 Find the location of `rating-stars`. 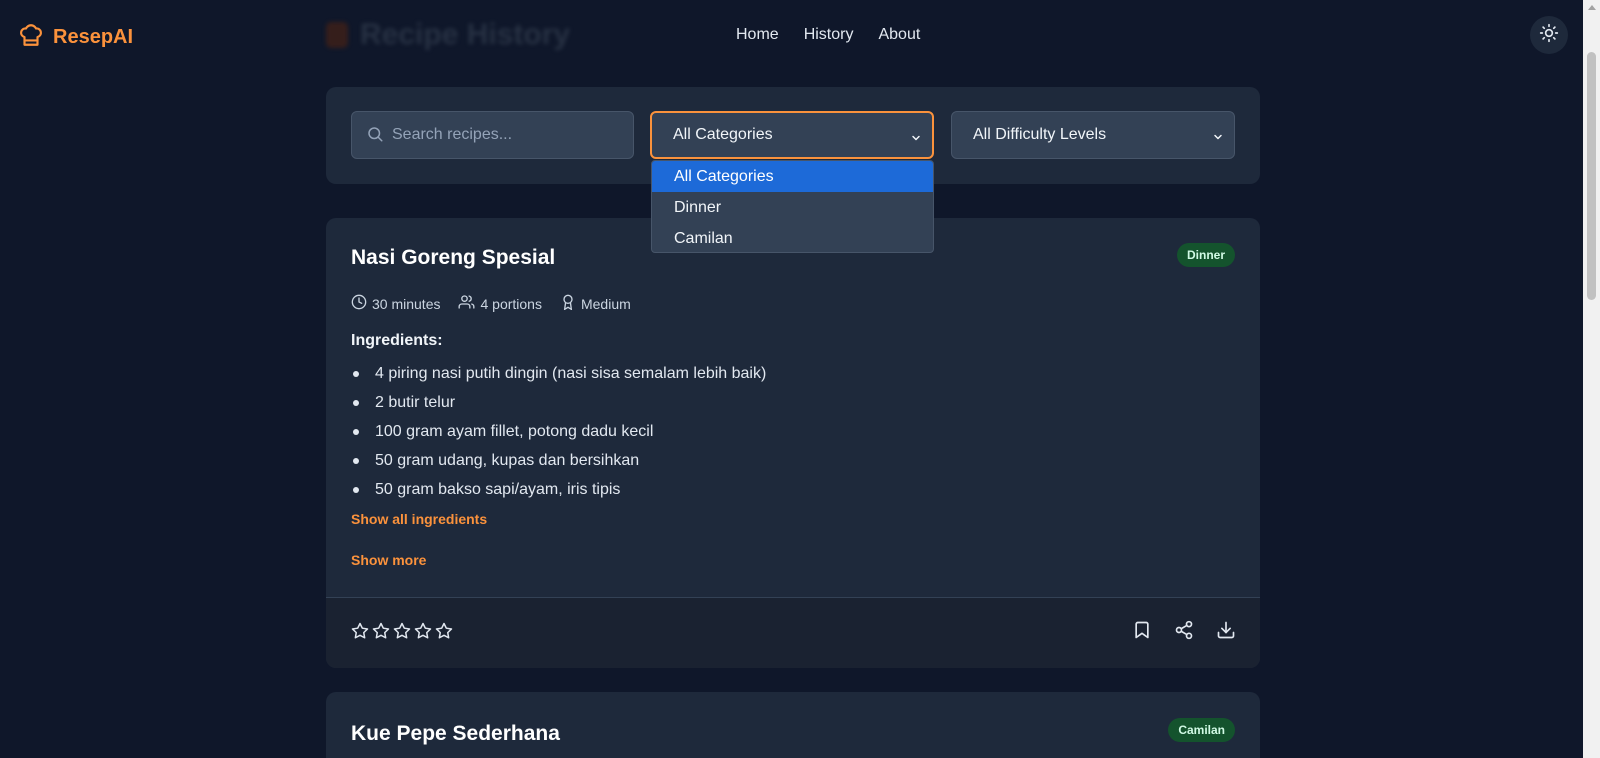

rating-stars is located at coordinates (402, 633).